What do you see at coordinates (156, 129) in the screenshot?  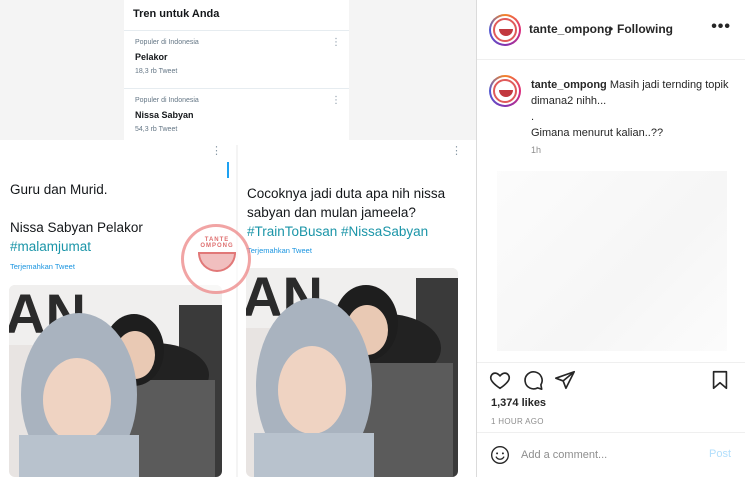 I see `trend-count: 54,3 rb Tweet` at bounding box center [156, 129].